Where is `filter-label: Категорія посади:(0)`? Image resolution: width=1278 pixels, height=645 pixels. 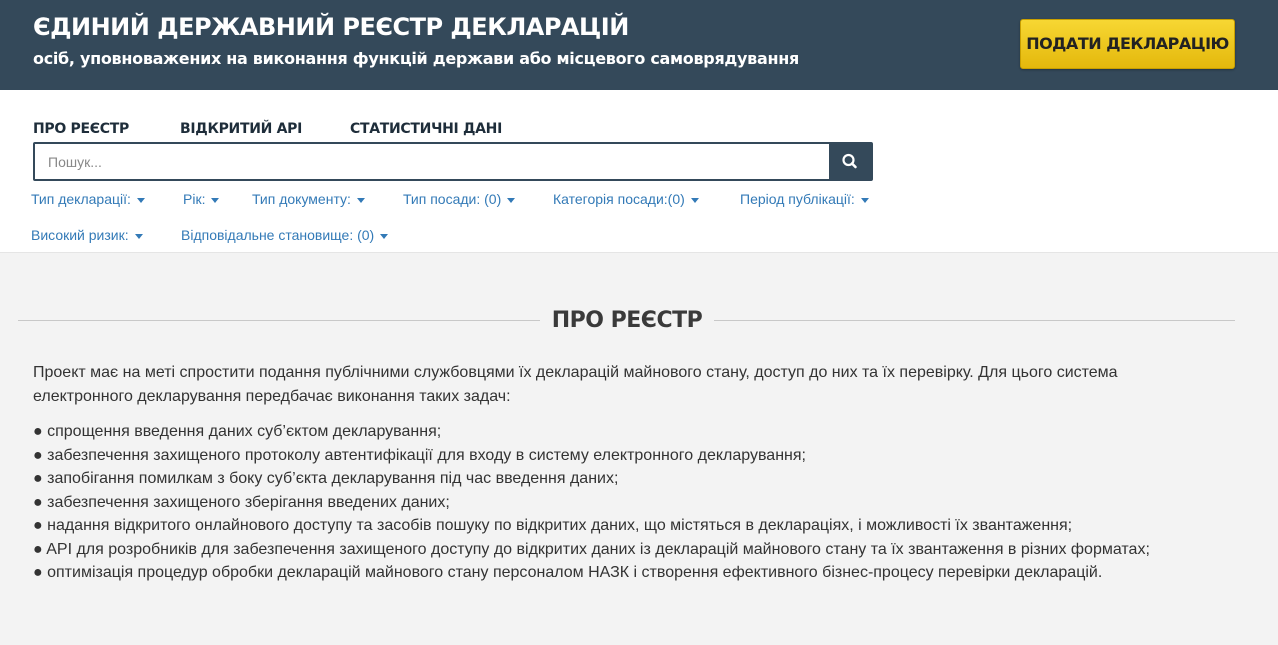 filter-label: Категорія посади:(0) is located at coordinates (619, 199).